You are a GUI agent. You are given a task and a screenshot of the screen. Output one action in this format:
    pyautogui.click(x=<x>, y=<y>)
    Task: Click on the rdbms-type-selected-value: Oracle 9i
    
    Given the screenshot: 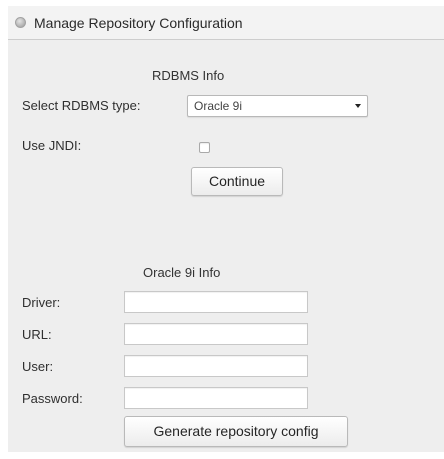 What is the action you would take?
    pyautogui.click(x=218, y=106)
    